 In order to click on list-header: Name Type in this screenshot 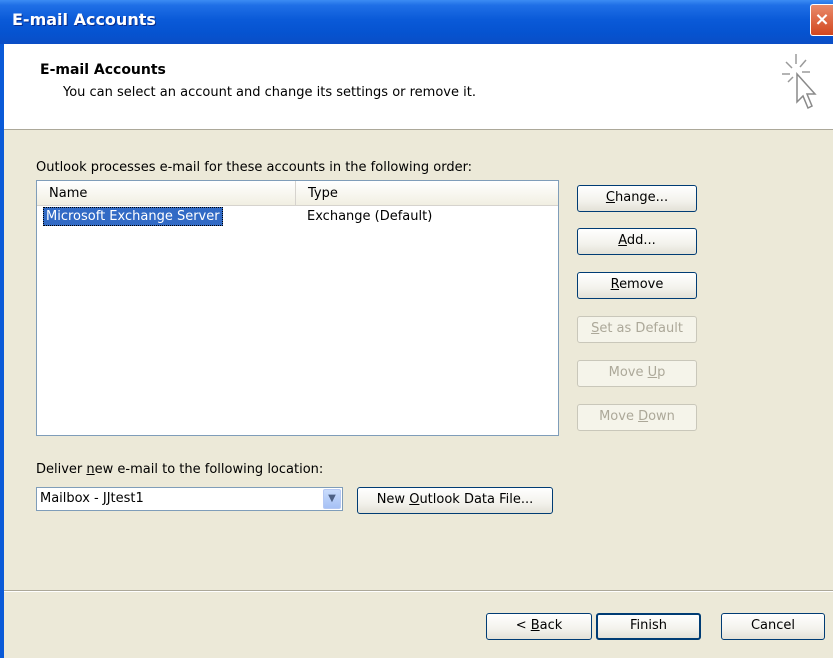, I will do `click(297, 193)`.